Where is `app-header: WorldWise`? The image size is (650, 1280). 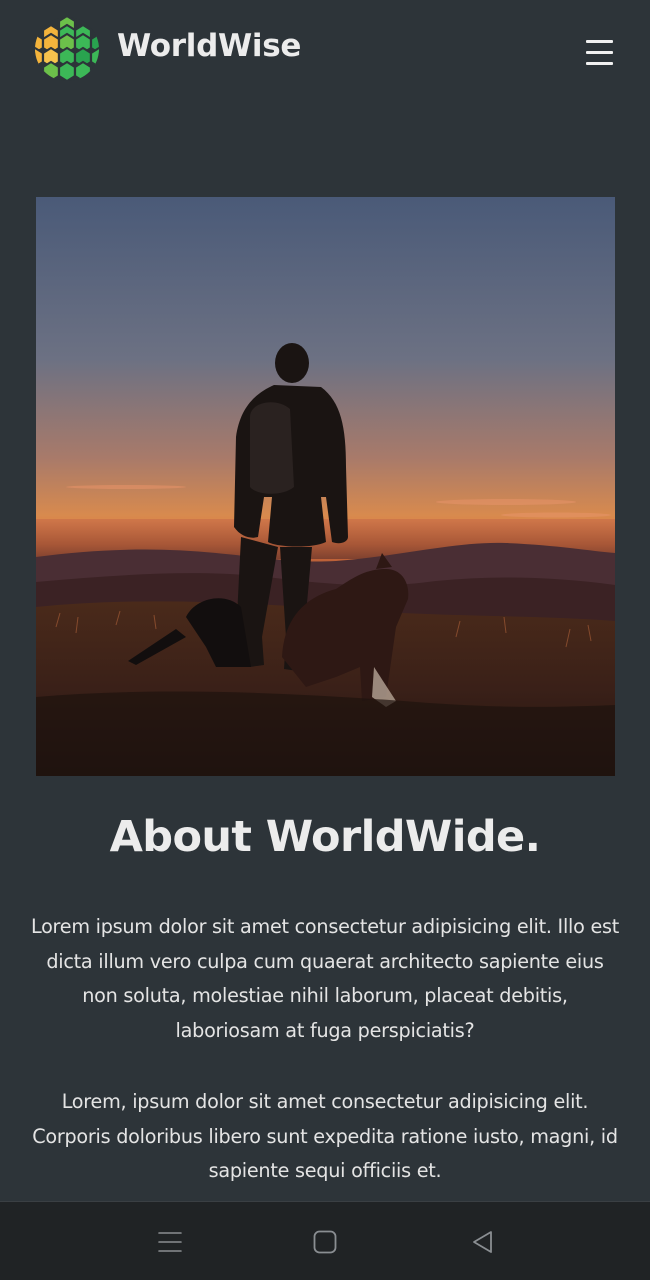 app-header: WorldWise is located at coordinates (325, 52).